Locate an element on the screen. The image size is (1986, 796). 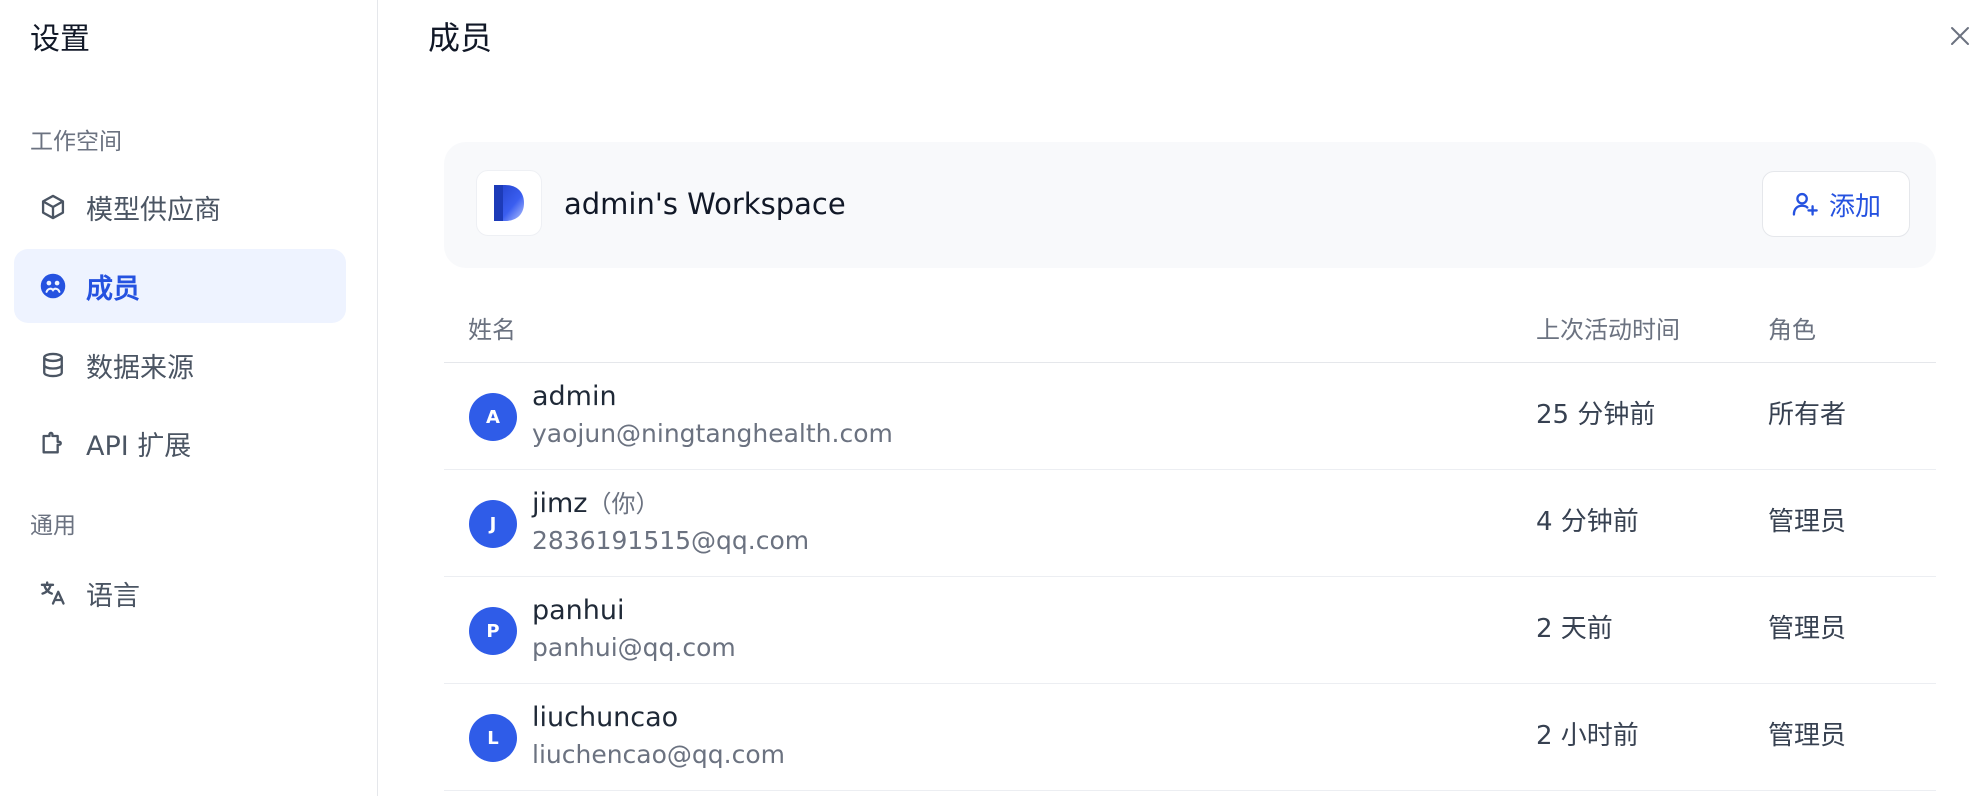
cube-icon is located at coordinates (53, 207).